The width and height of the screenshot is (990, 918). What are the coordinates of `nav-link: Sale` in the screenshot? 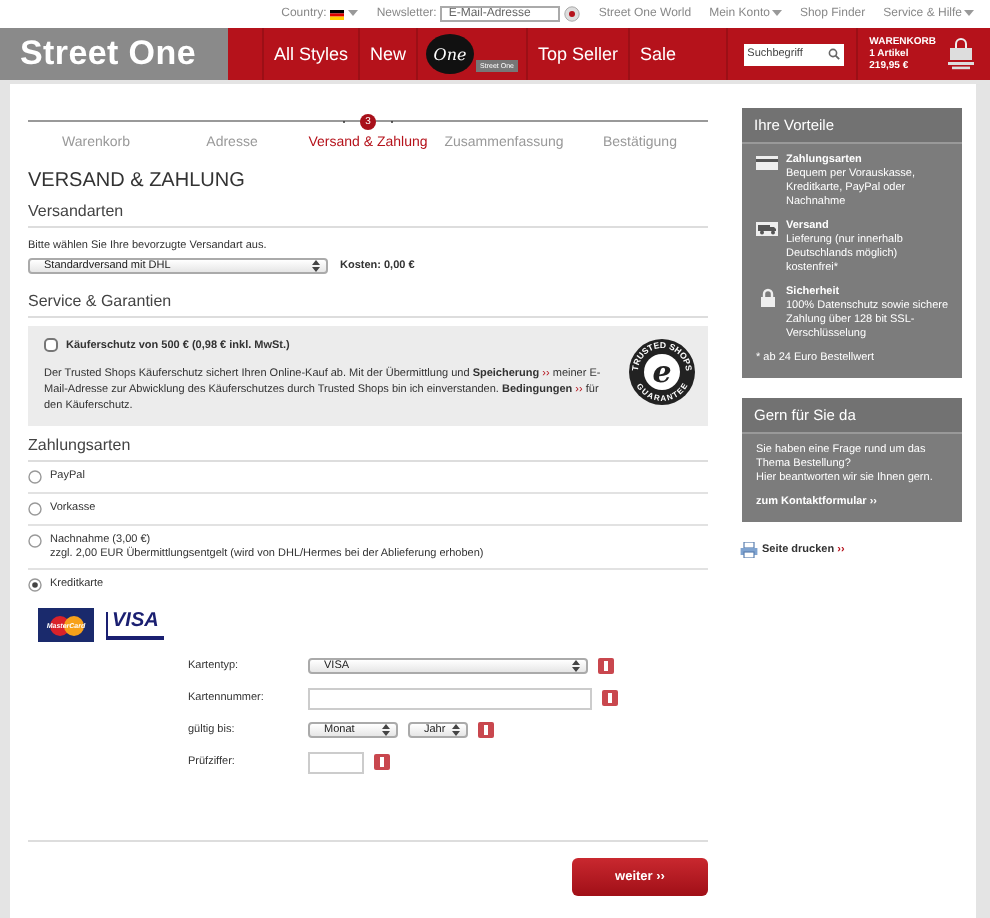 It's located at (657, 54).